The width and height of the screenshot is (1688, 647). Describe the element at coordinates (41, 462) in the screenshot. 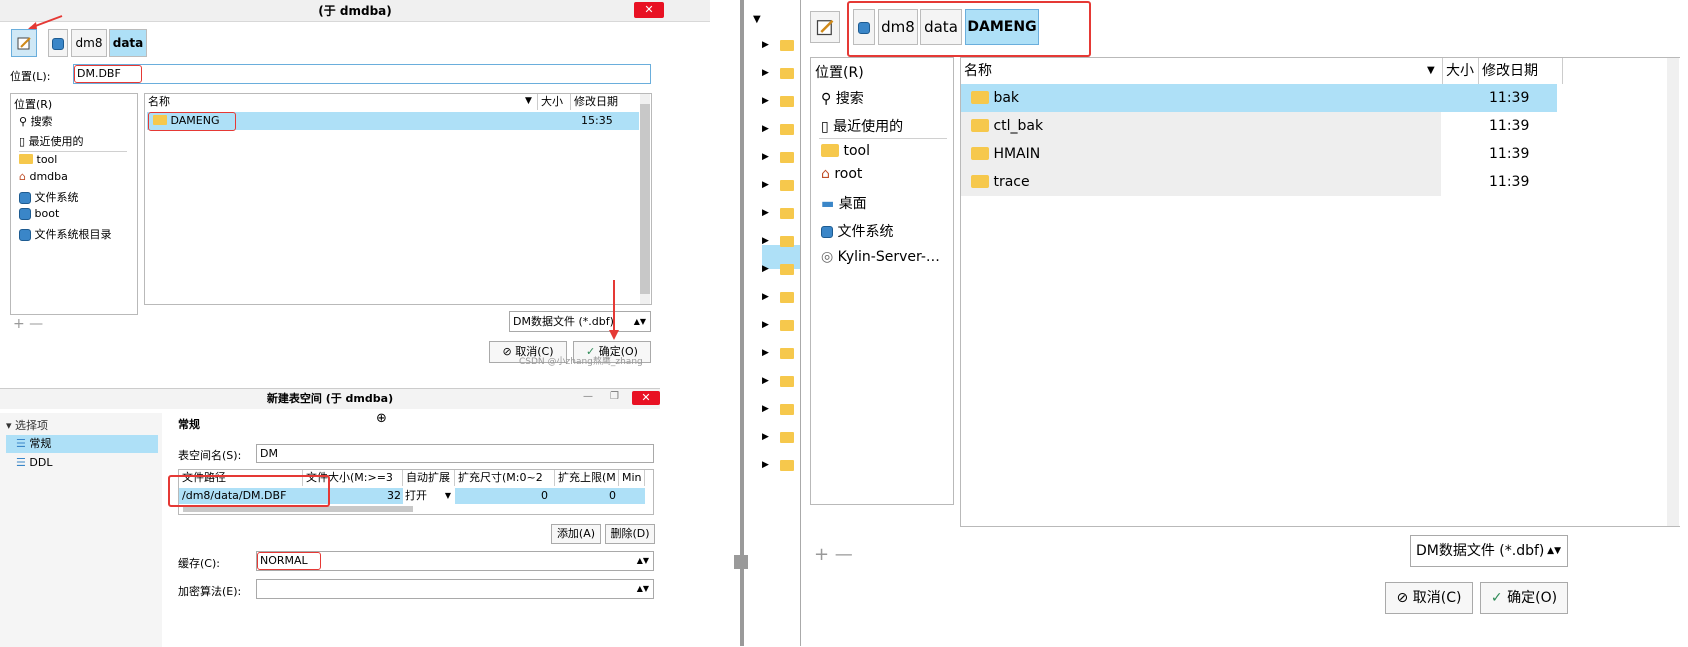

I see `option-label: DDL` at that location.